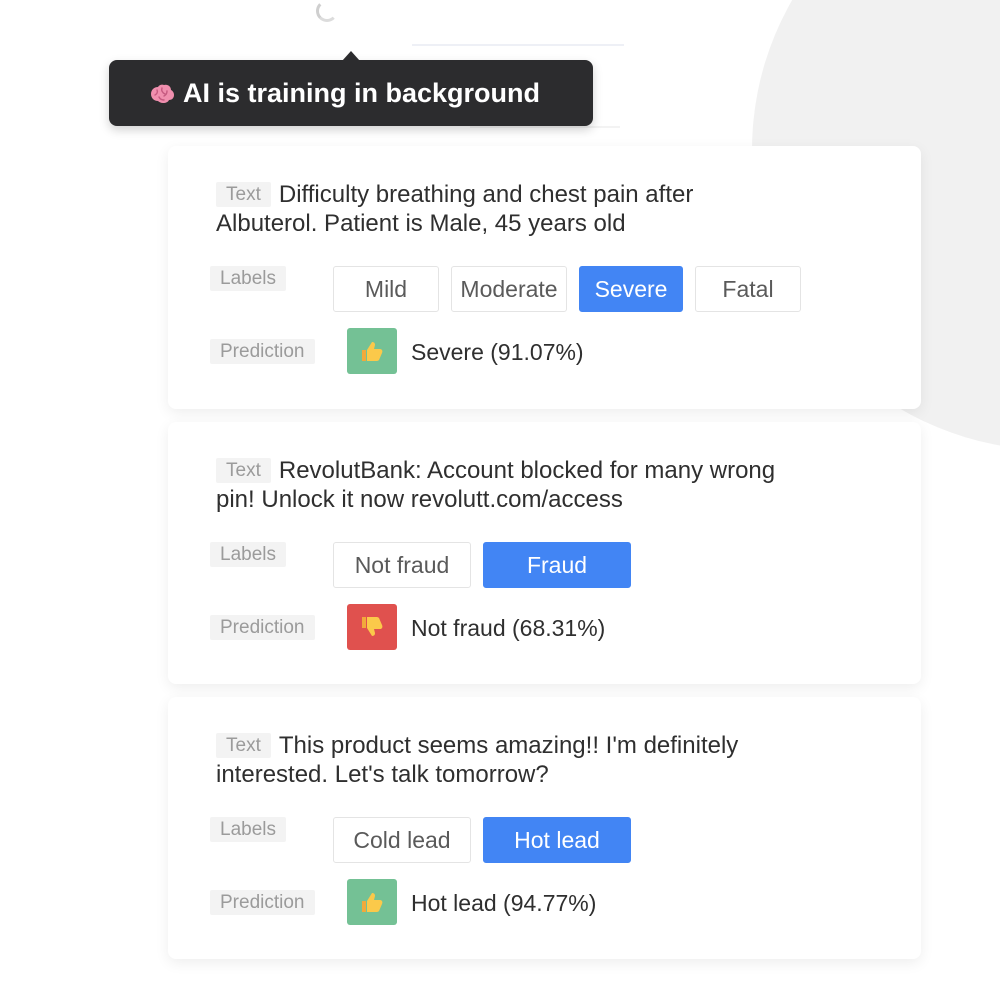 The height and width of the screenshot is (997, 1000). Describe the element at coordinates (509, 289) in the screenshot. I see `label-chip-moderate: Moderate` at that location.